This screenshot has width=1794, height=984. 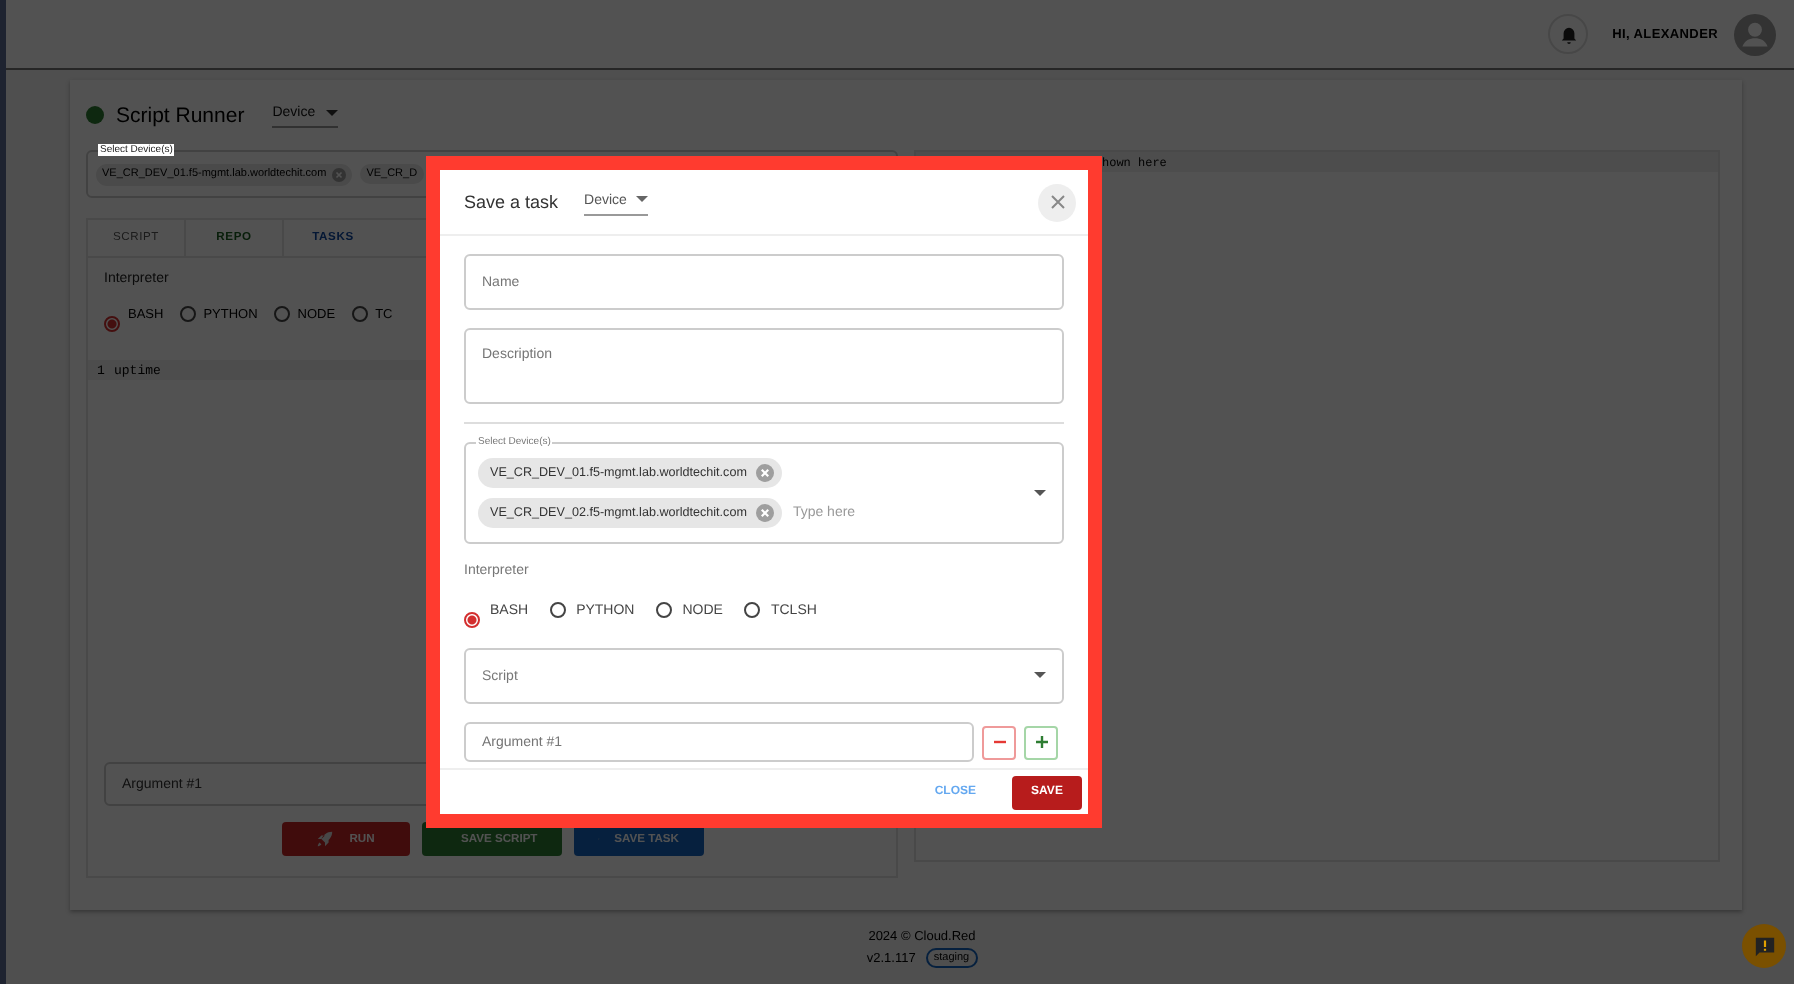 I want to click on dialog-title: Save a task, so click(x=511, y=202).